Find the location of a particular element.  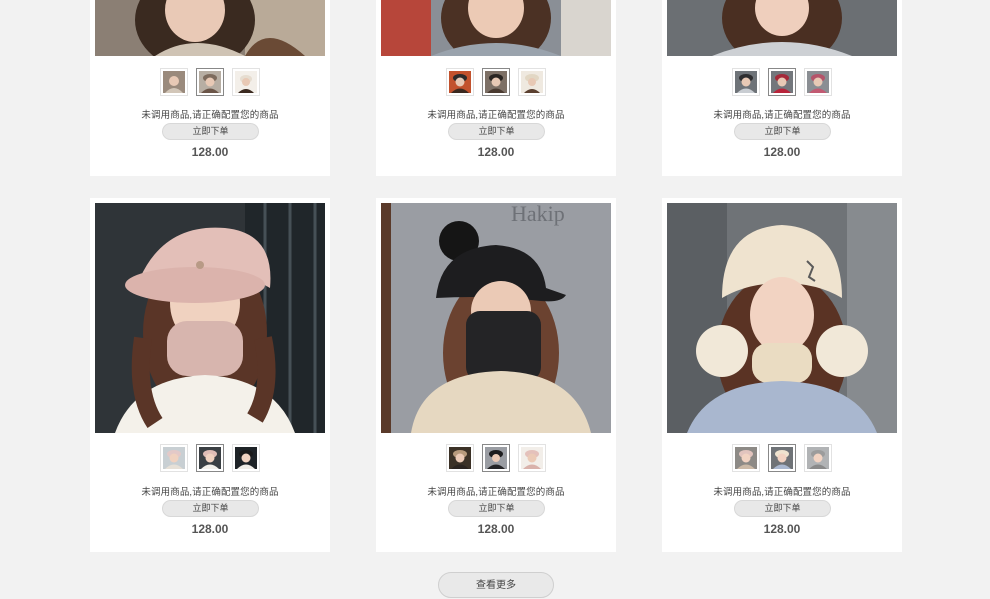

svg-text: Hakip is located at coordinates (538, 214).